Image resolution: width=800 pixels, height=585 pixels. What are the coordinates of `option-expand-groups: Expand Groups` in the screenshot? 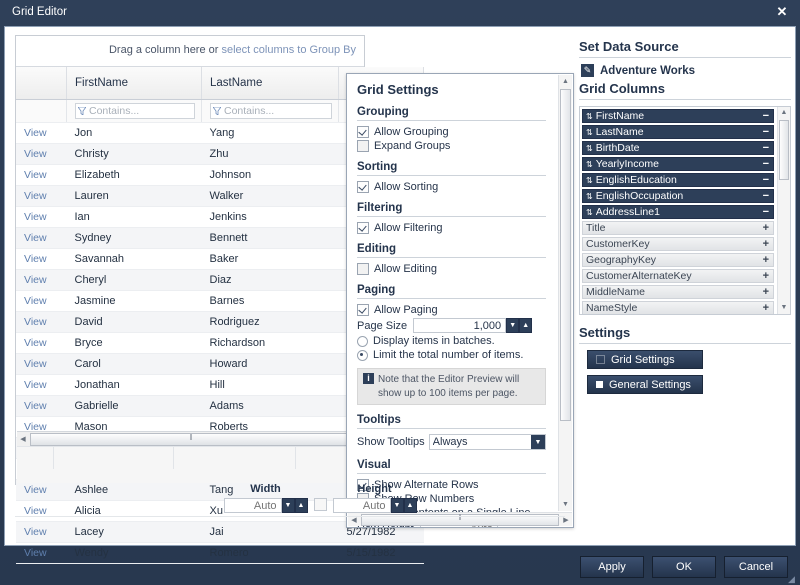 It's located at (451, 146).